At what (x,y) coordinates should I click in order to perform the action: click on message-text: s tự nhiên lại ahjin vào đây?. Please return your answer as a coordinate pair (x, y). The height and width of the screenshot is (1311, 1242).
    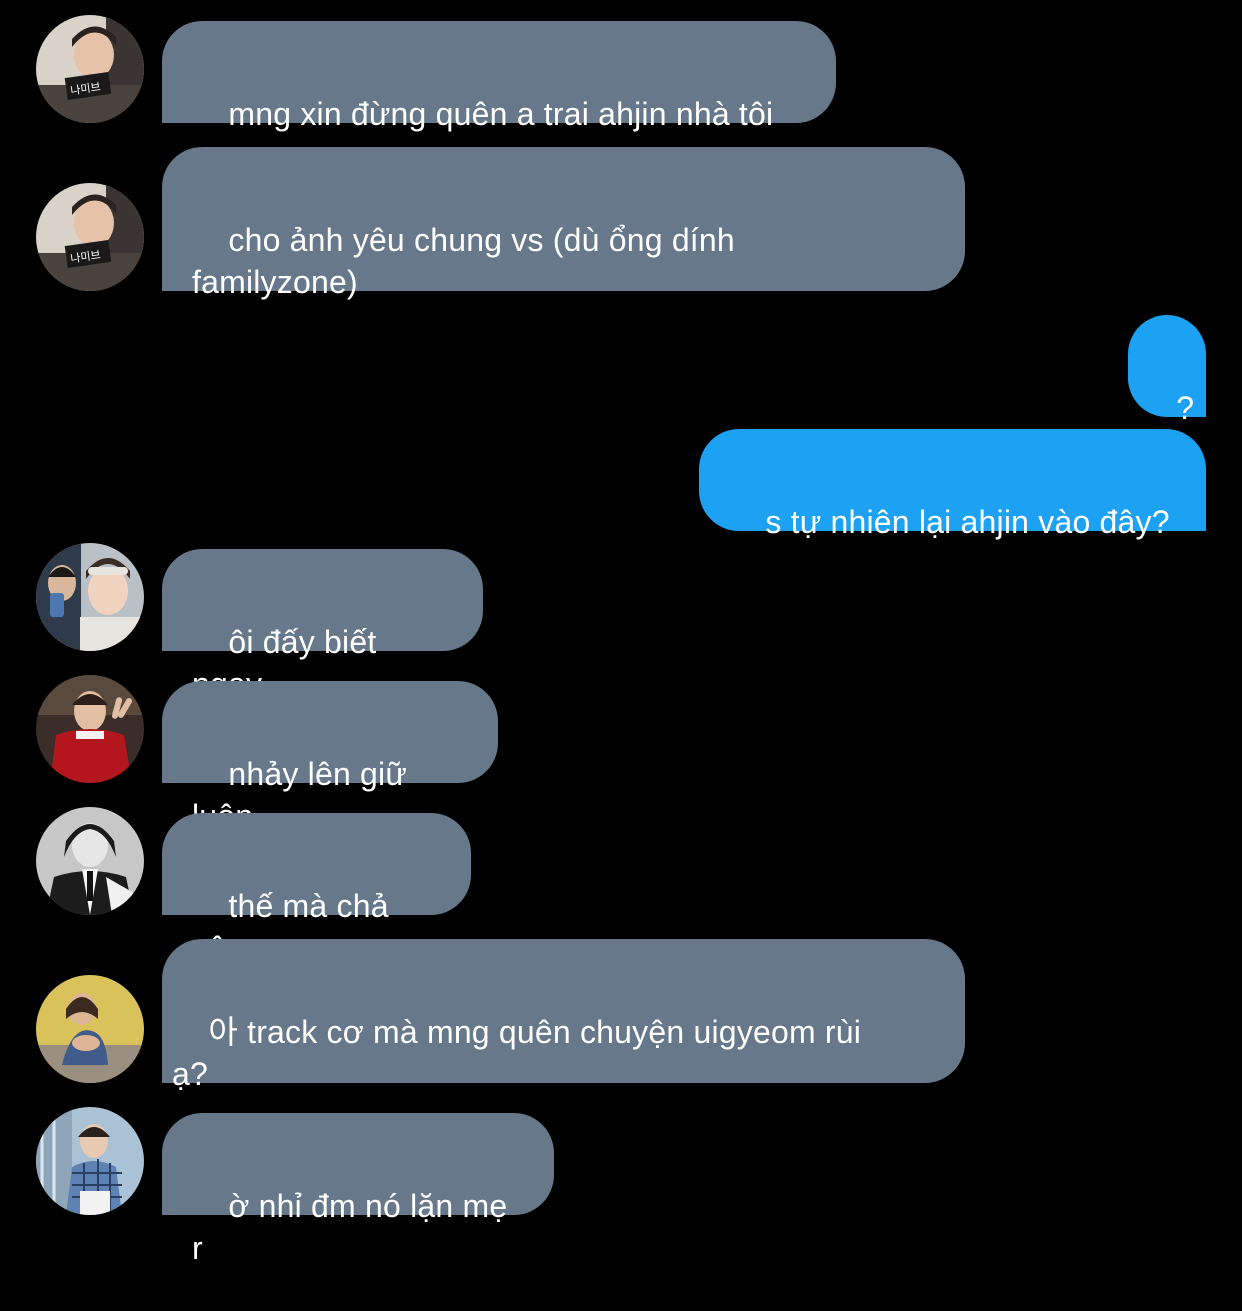
    Looking at the image, I should click on (967, 522).